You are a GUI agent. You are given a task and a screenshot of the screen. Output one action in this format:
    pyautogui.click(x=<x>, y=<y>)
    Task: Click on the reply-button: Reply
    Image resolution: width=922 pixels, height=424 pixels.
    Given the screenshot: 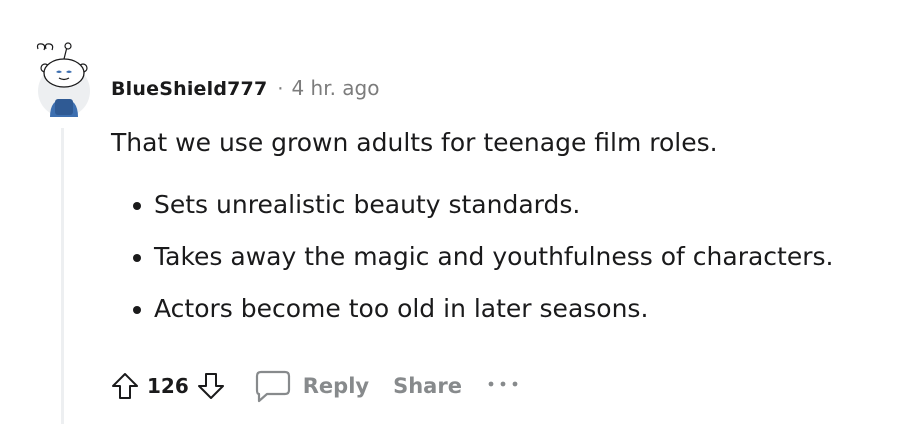 What is the action you would take?
    pyautogui.click(x=311, y=386)
    